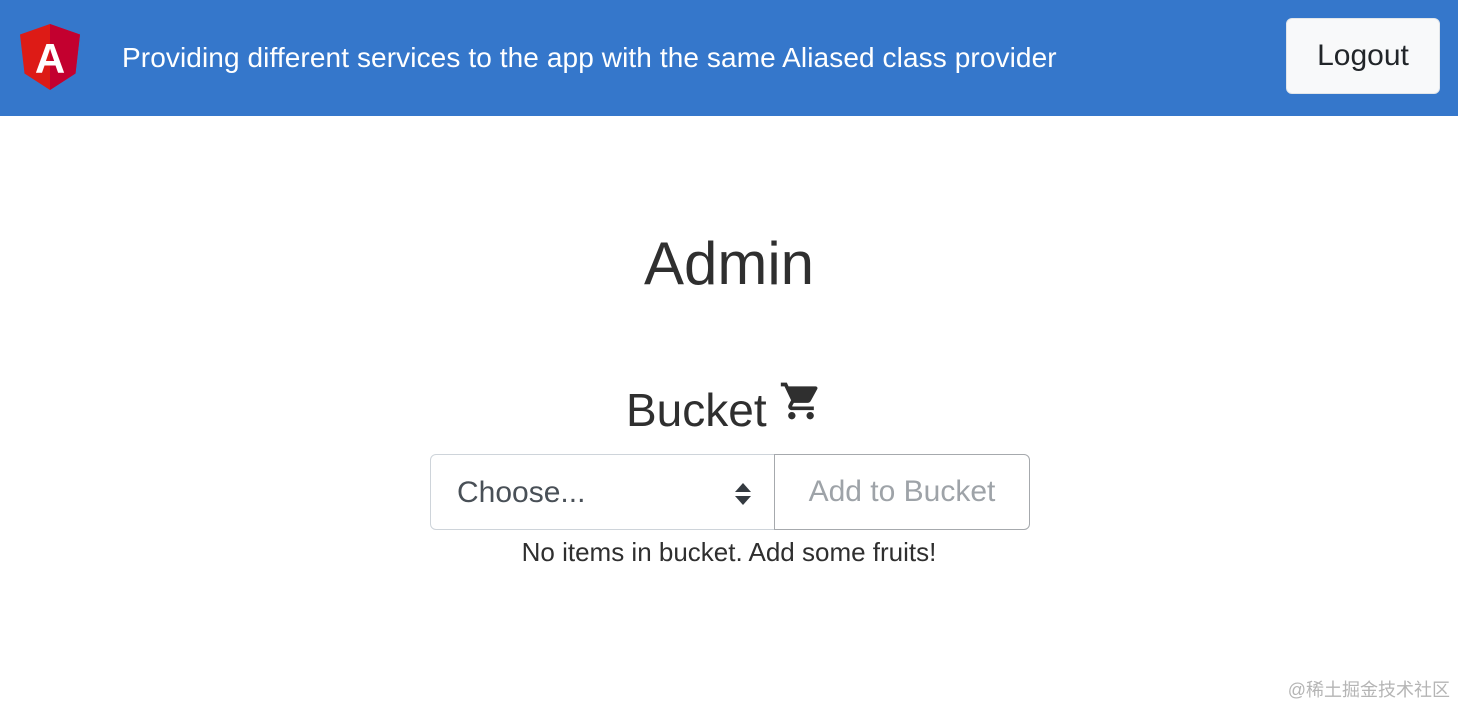  I want to click on empty-bucket-message: No items in bucket. Add some fruits!, so click(729, 552).